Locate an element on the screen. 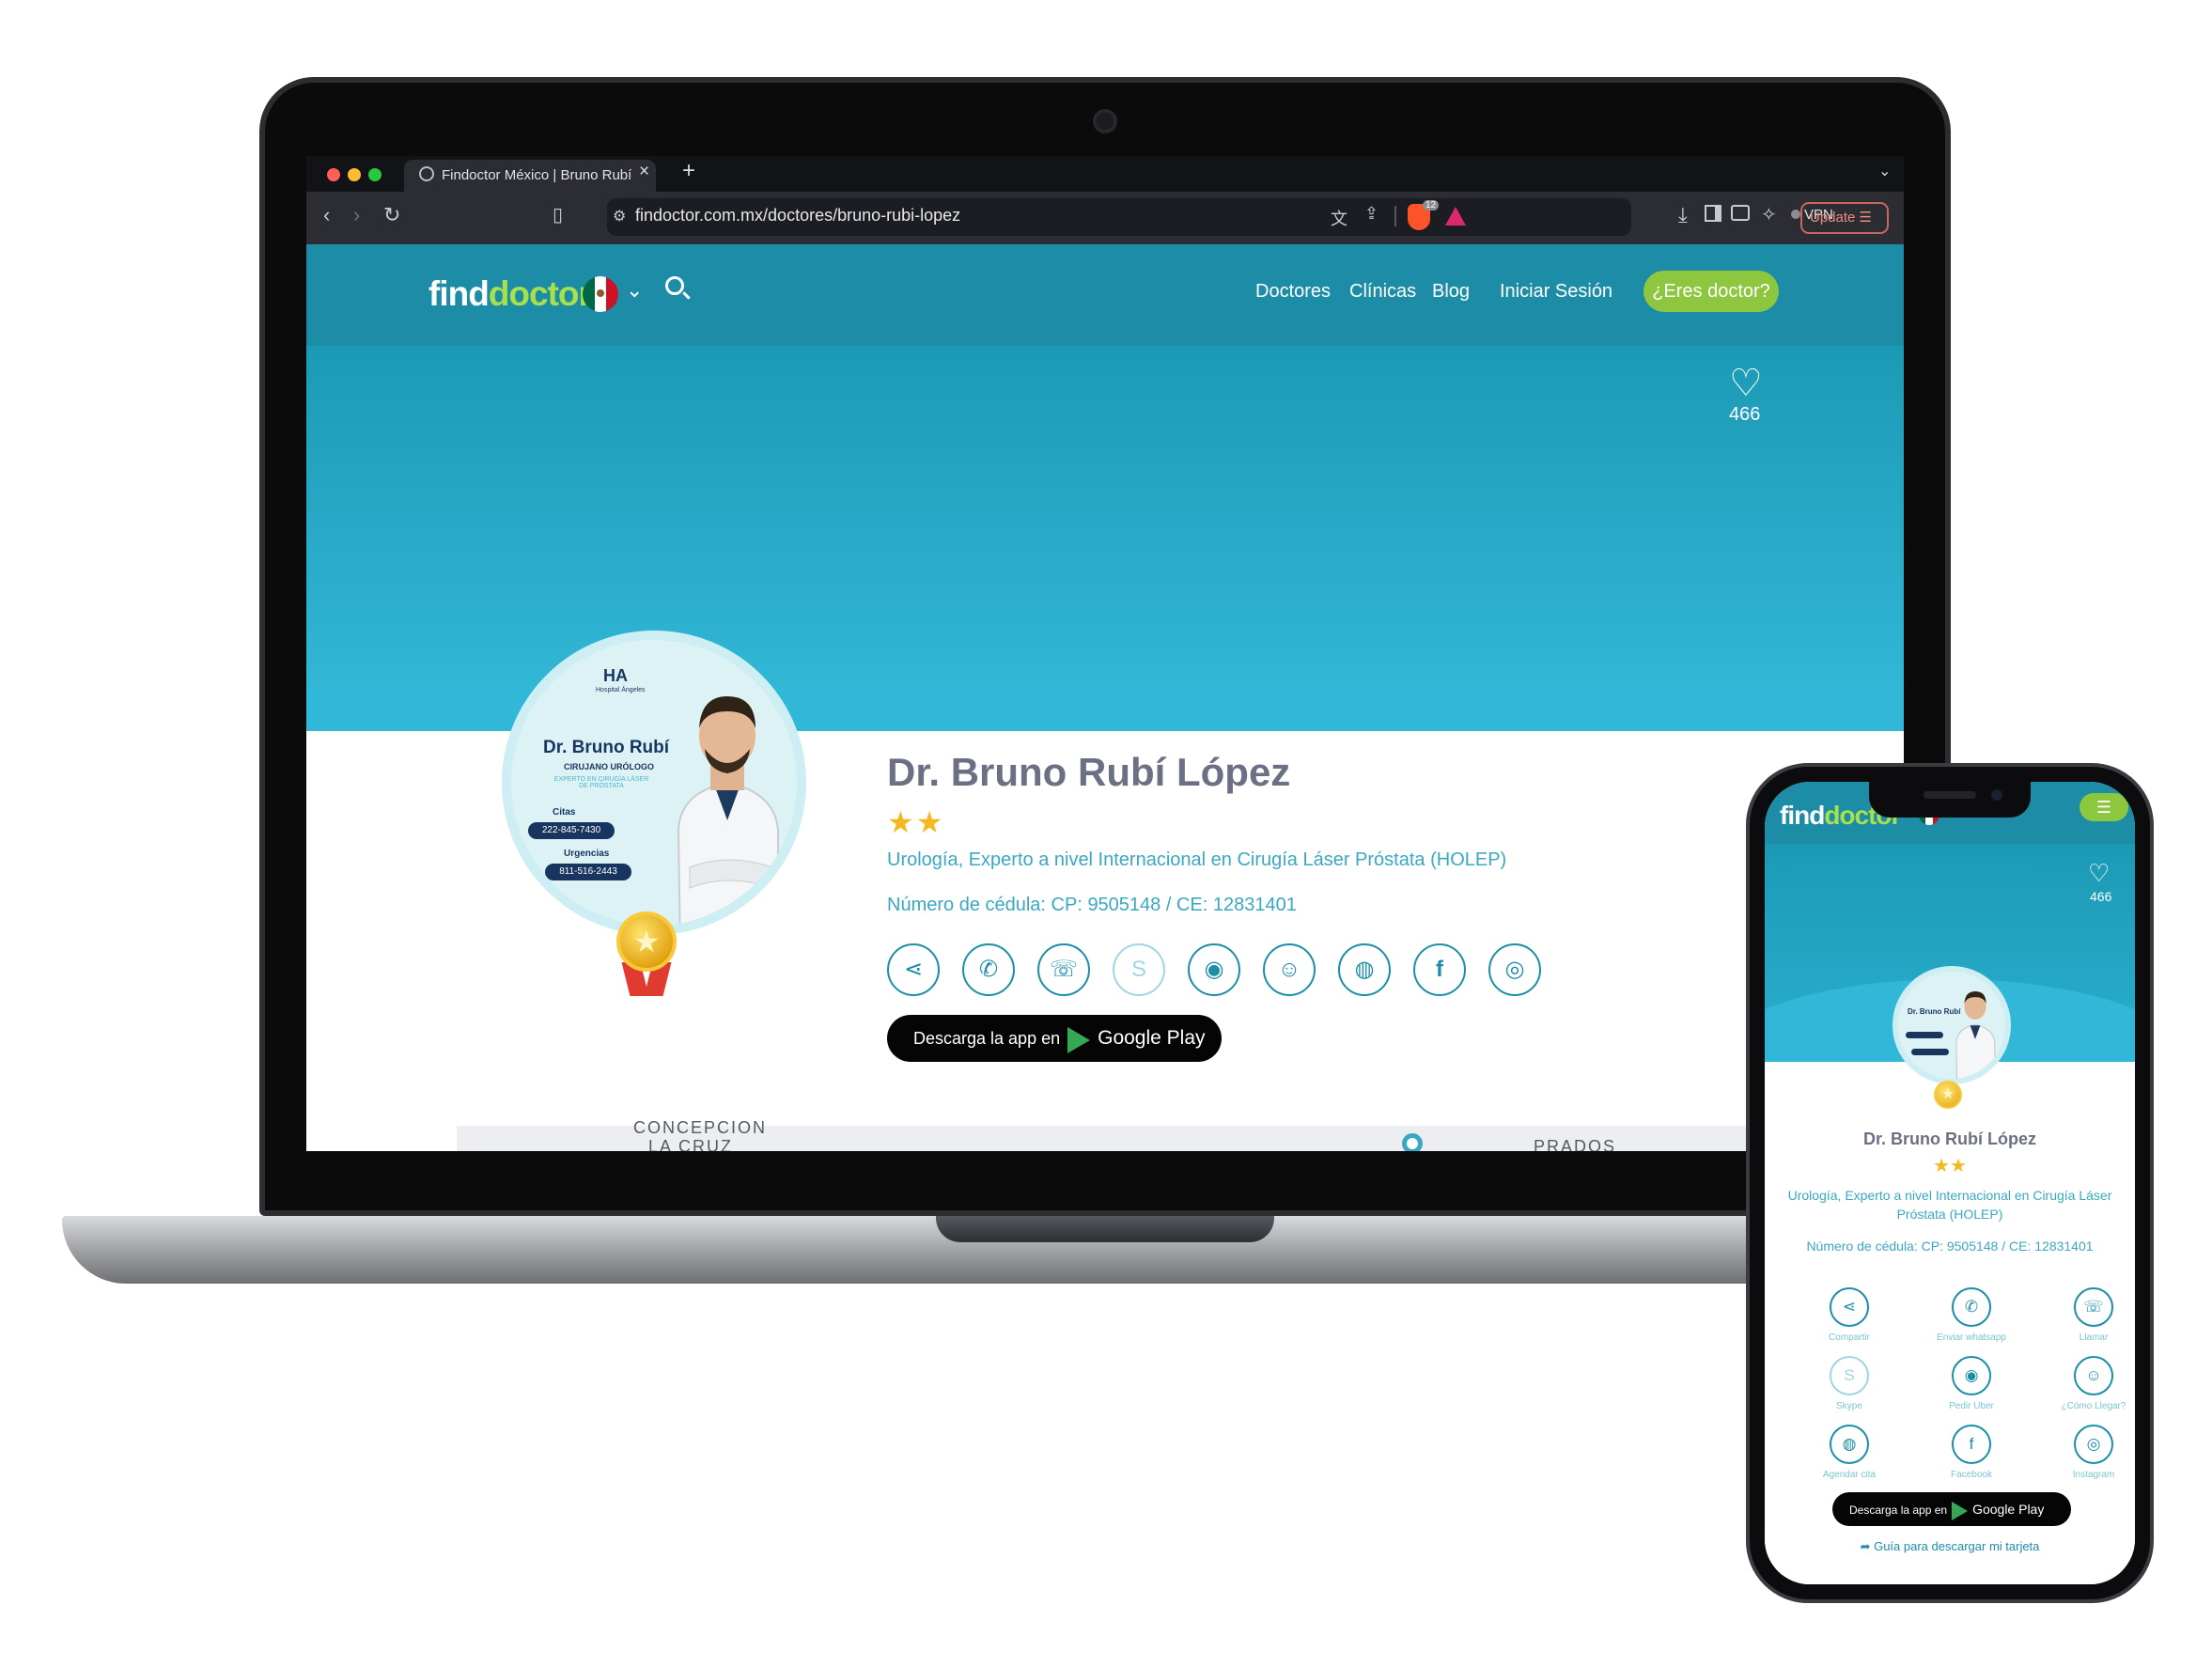  card-doctor-role: CIRUJANO URÓLOGO is located at coordinates (609, 766).